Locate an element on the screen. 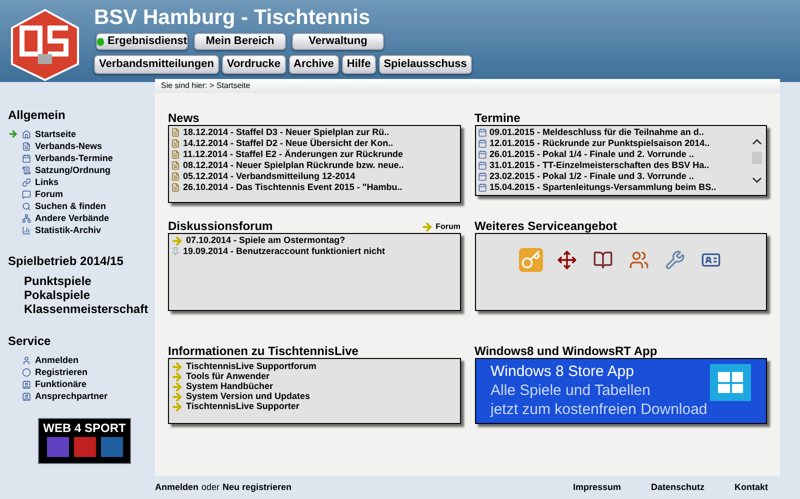  circle-icon is located at coordinates (26, 372).